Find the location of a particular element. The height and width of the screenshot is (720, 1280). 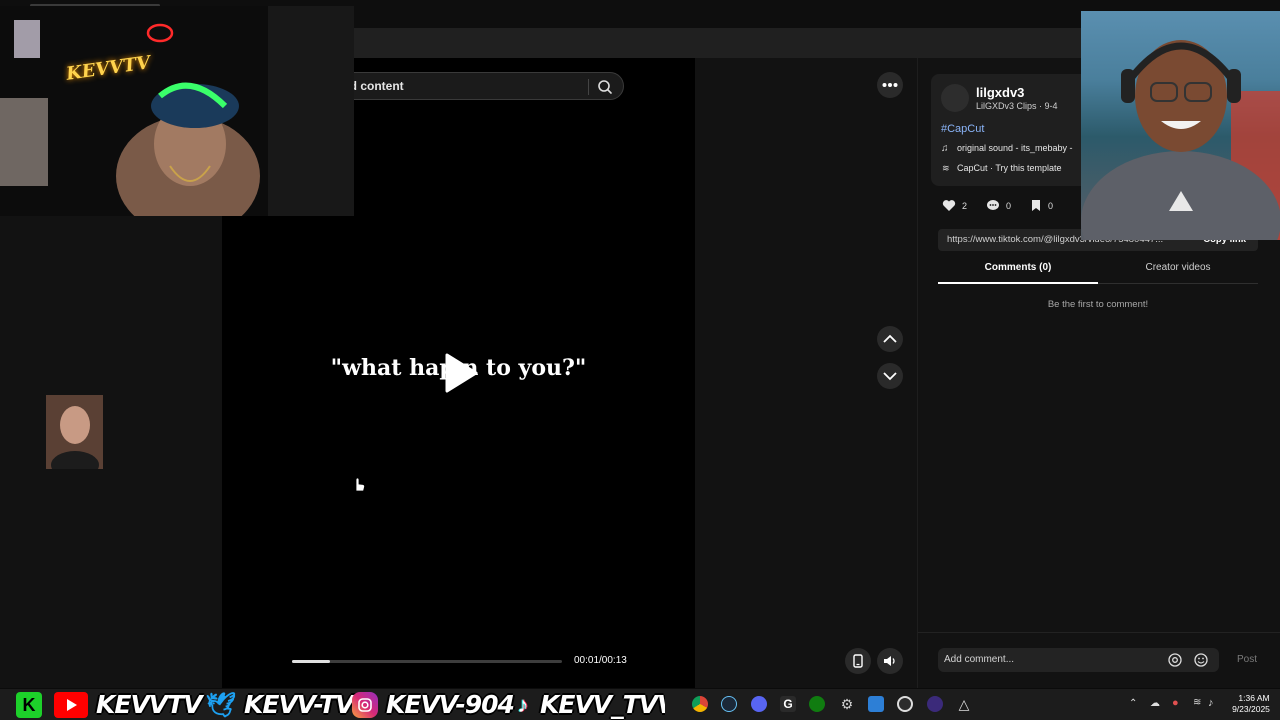

app-icon: △ is located at coordinates (964, 704).